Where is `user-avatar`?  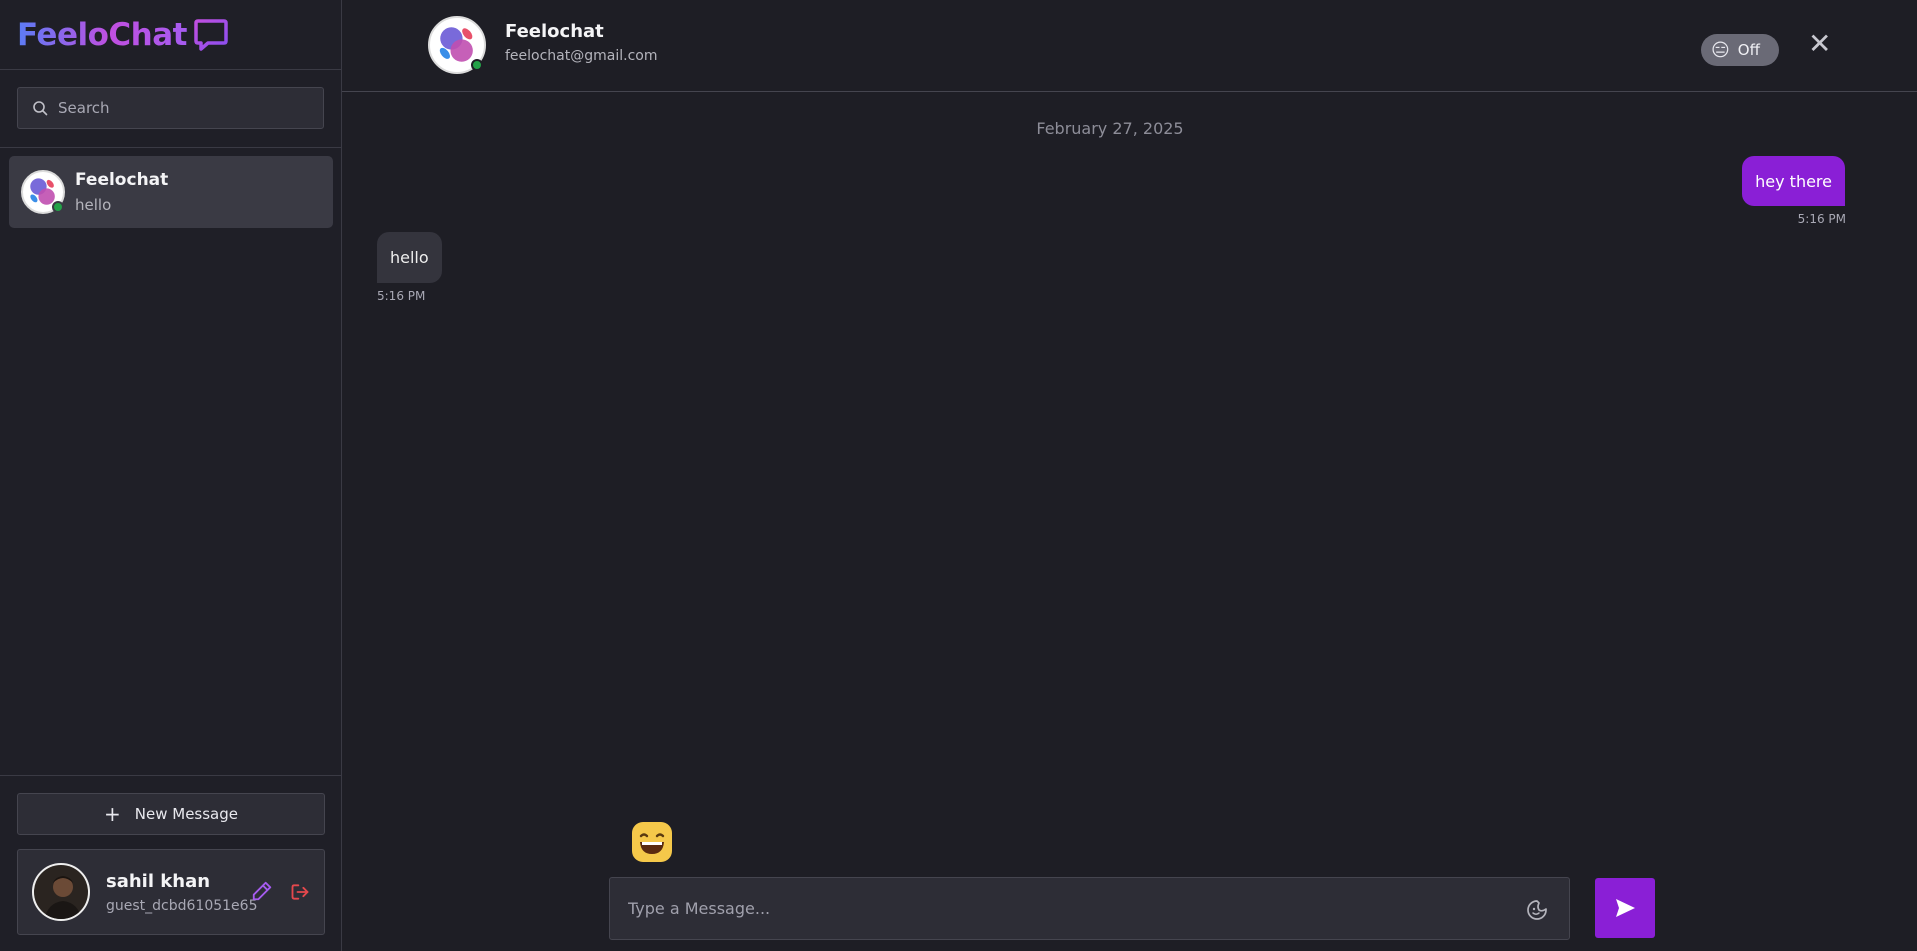
user-avatar is located at coordinates (61, 892).